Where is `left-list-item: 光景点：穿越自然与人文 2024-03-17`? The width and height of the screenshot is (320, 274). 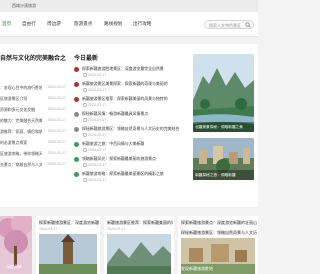
left-list-item: 光景点：穿越自然与人文 2024-03-17 is located at coordinates (33, 166).